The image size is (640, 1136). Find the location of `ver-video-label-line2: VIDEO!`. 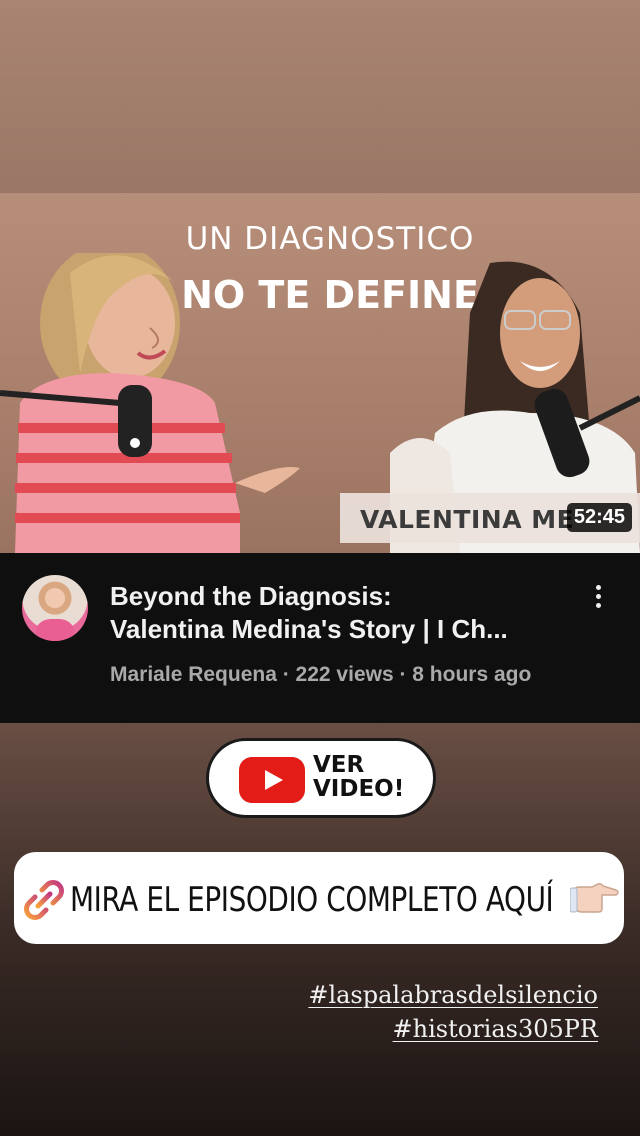

ver-video-label-line2: VIDEO! is located at coordinates (359, 789).